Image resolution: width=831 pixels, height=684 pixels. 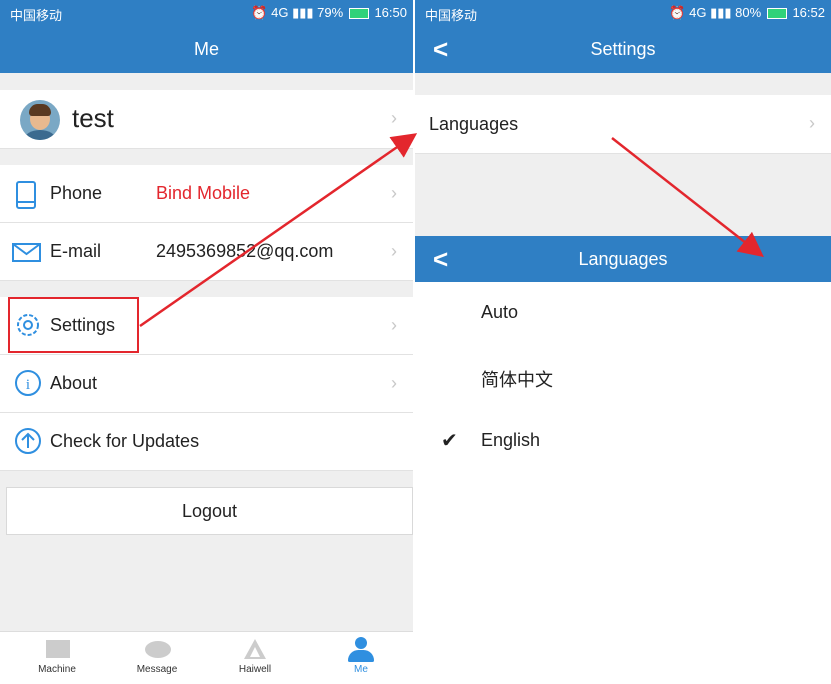 I want to click on arrow-to-settings, so click(x=278, y=230).